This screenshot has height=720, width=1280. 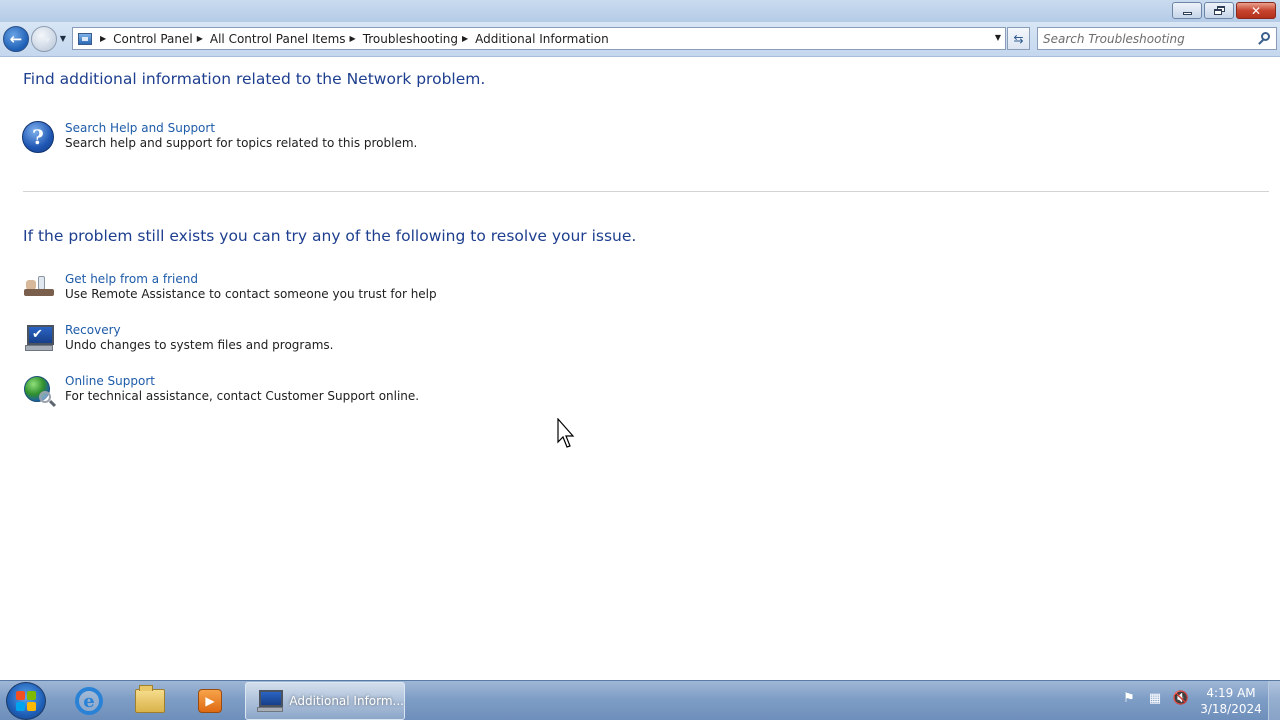 I want to click on search-icon, so click(x=1265, y=39).